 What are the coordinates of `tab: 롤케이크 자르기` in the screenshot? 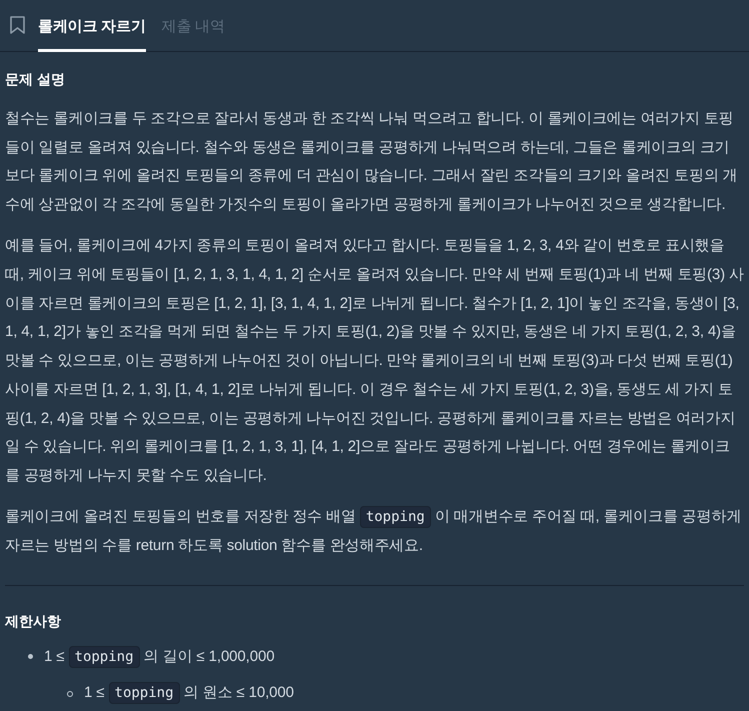 It's located at (92, 26).